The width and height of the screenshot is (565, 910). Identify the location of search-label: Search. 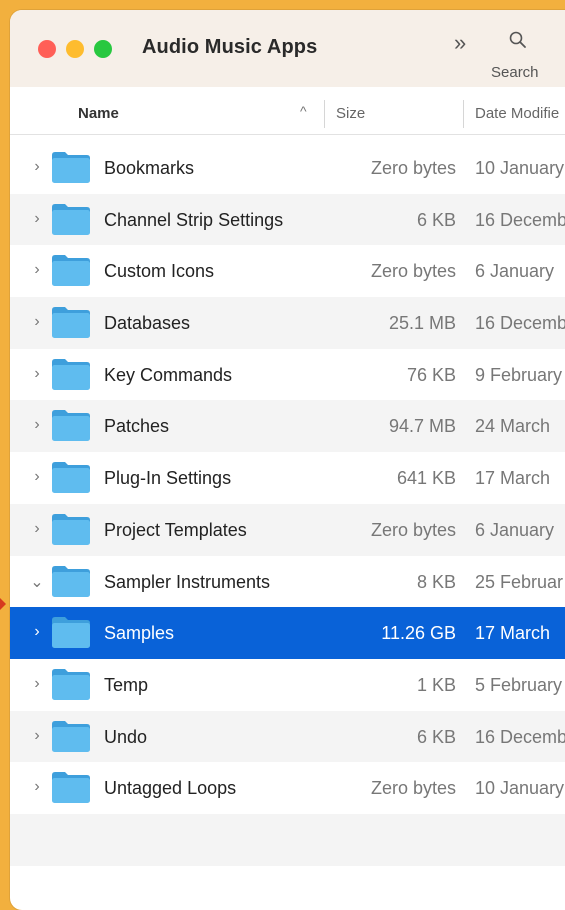
(515, 72).